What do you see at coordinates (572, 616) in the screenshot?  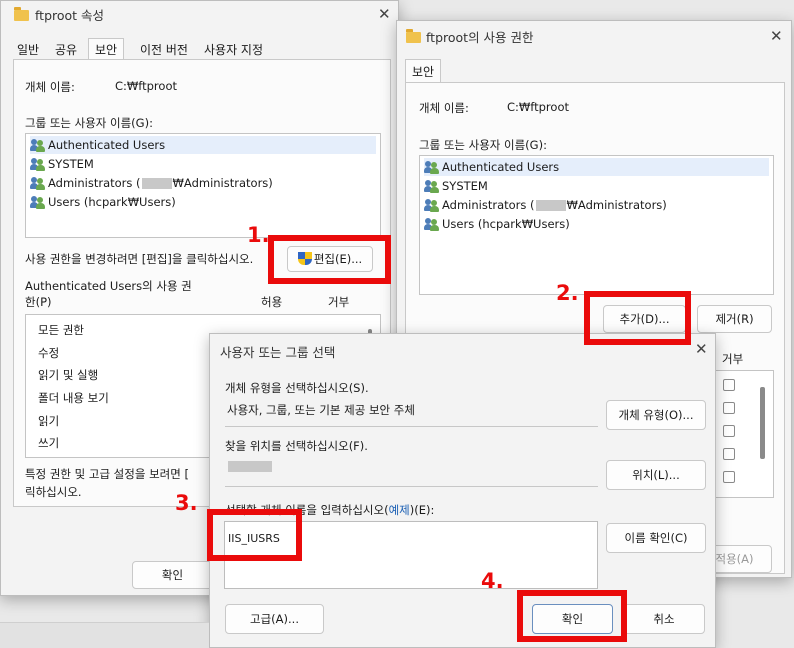 I see `highlight-ok` at bounding box center [572, 616].